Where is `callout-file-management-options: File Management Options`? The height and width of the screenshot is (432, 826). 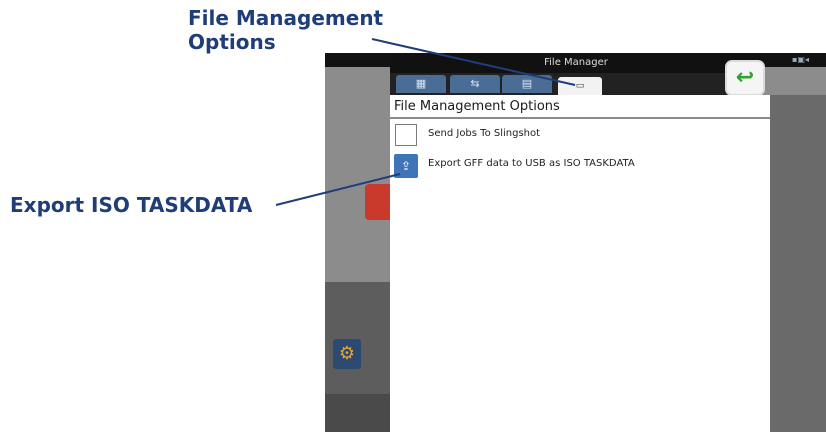
callout-file-management-options: File Management Options is located at coordinates (285, 30).